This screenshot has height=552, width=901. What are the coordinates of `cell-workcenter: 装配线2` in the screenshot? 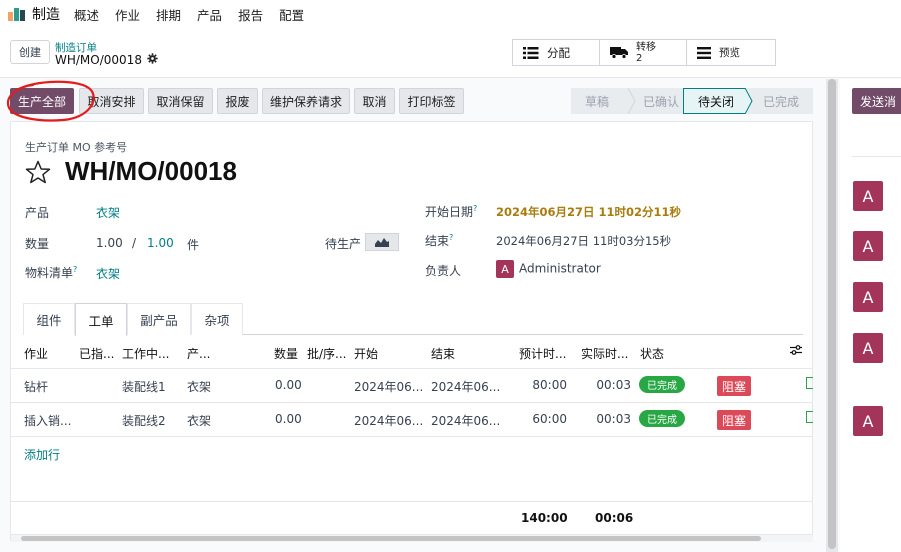 It's located at (144, 421).